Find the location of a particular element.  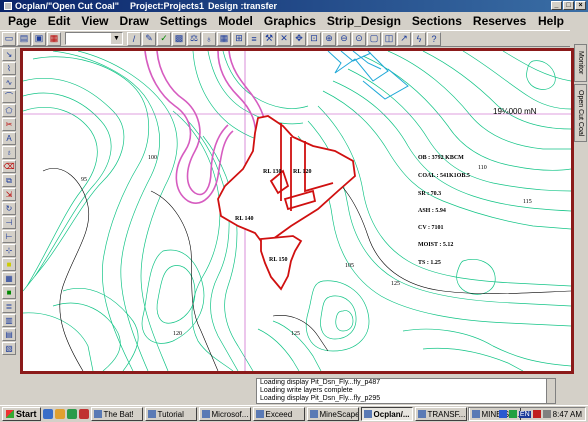

bulb-tool-icon: ♁ is located at coordinates (9, 152).